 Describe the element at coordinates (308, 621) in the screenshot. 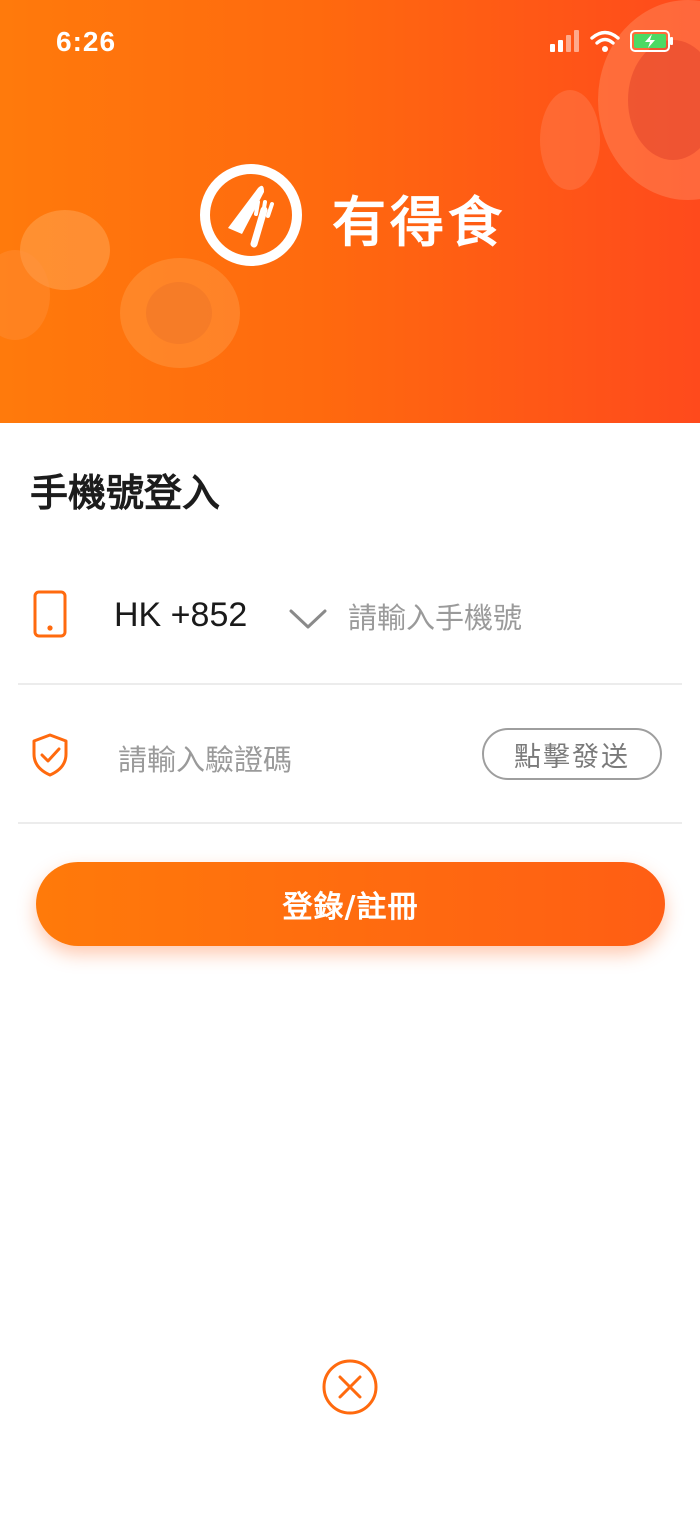

I see `chevron-down-icon` at that location.